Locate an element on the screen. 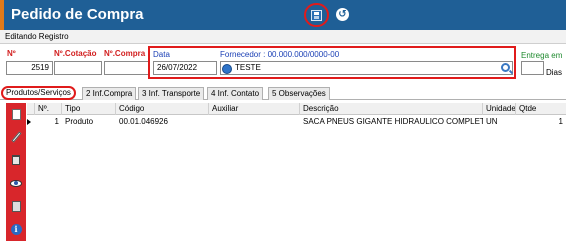 This screenshot has height=241, width=566. status-text: Editando Registro is located at coordinates (37, 36).